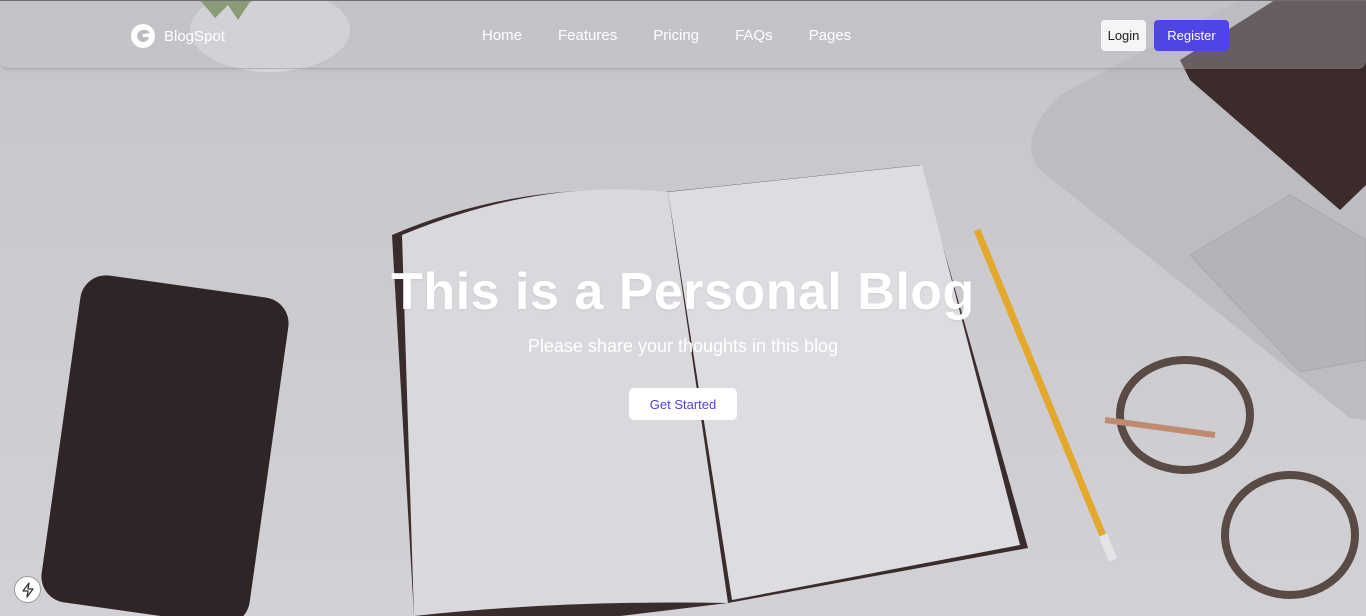  I want to click on nav-link-pricing: Pricing, so click(676, 35).